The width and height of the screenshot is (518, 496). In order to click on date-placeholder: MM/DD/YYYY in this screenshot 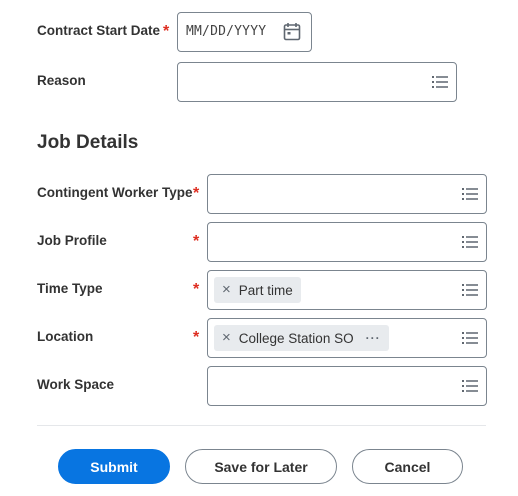, I will do `click(226, 31)`.